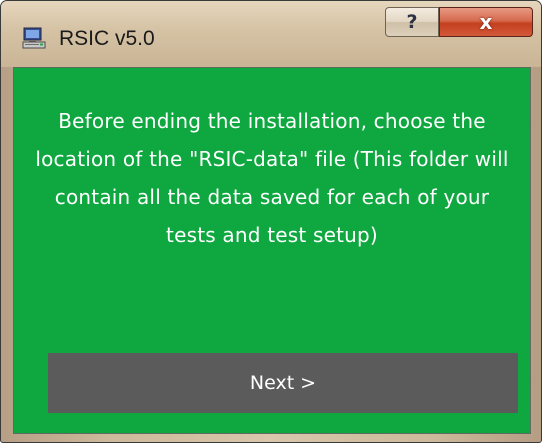  What do you see at coordinates (107, 38) in the screenshot?
I see `window-title: RSIC v5.0` at bounding box center [107, 38].